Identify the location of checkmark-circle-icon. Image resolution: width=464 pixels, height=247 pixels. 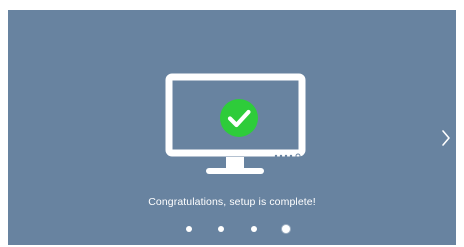
(239, 118).